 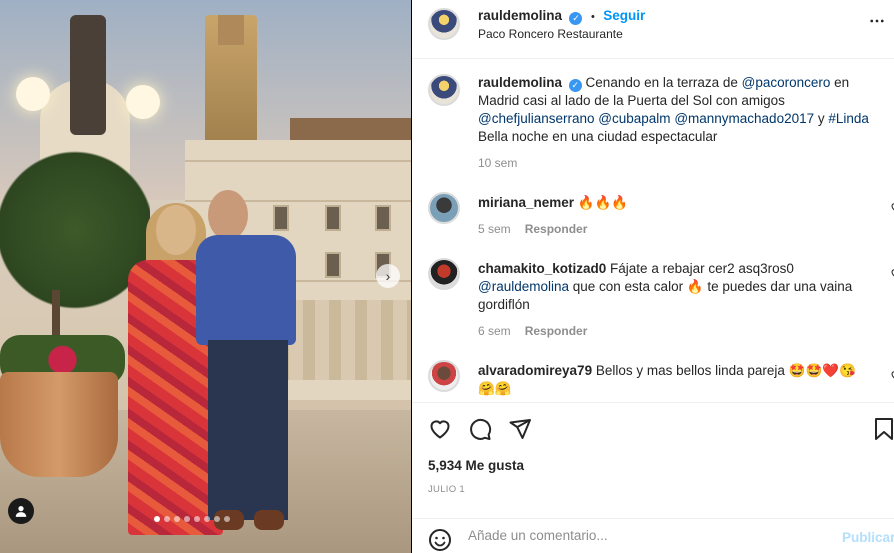 I want to click on comment-body-line-2: 🤗🤗, so click(x=495, y=388).